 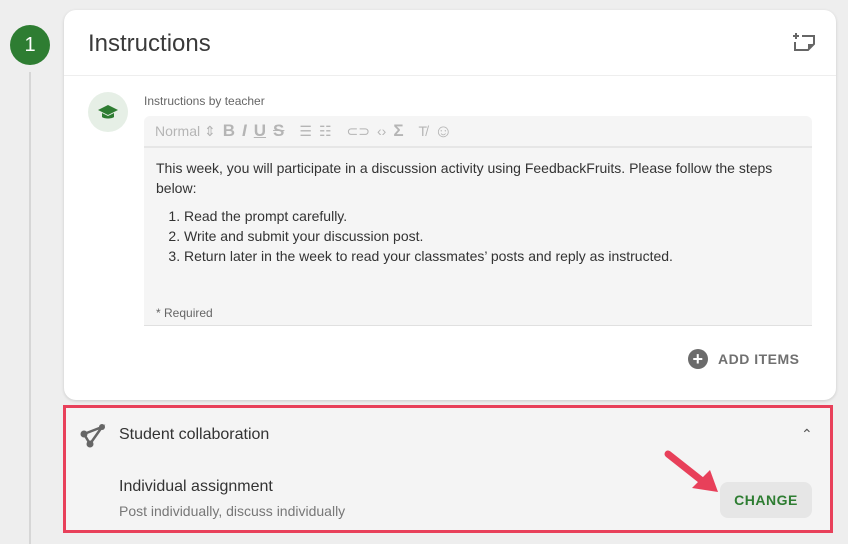 What do you see at coordinates (443, 131) in the screenshot?
I see `emoji-icon: ☺` at bounding box center [443, 131].